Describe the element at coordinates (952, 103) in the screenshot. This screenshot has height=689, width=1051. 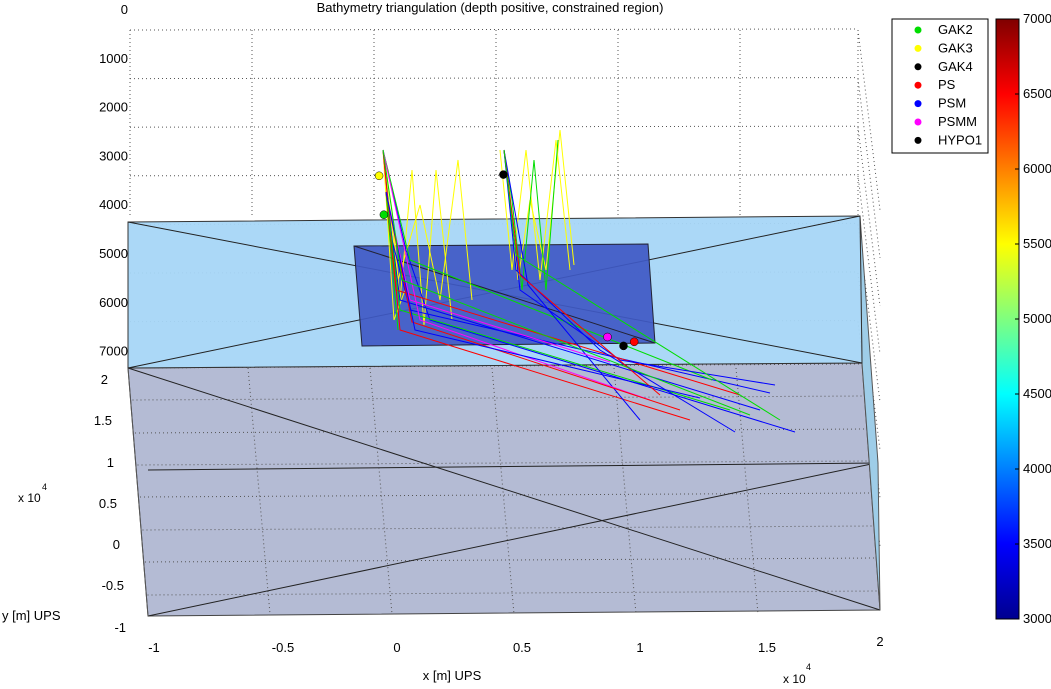
I see `legend-label: PSM` at that location.